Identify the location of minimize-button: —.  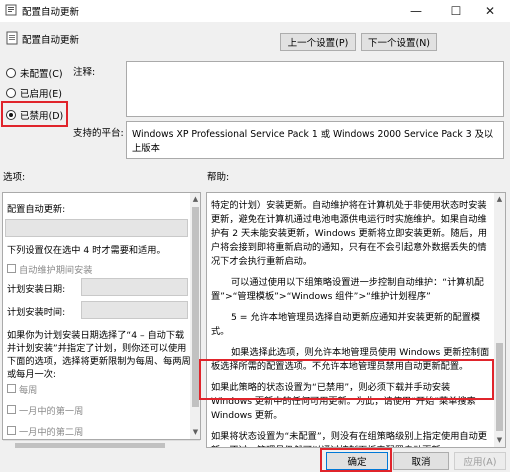
(416, 11).